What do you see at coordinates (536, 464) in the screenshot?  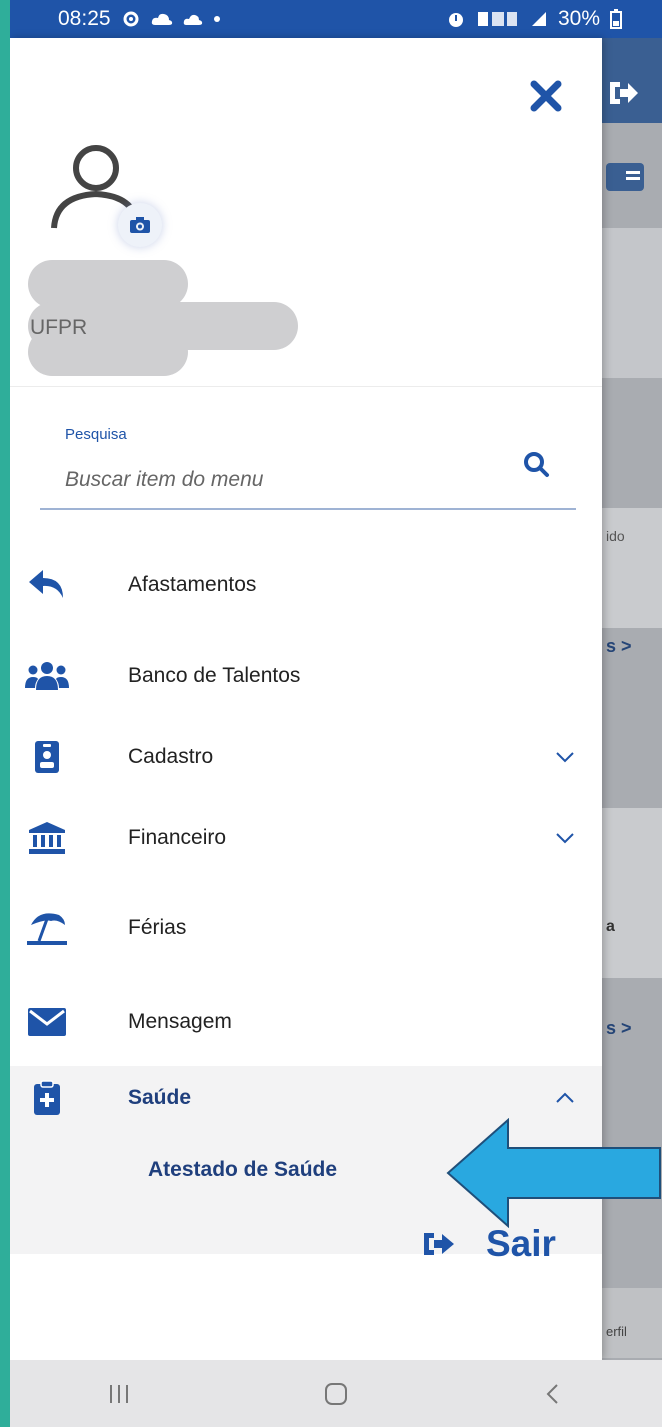 I see `search-icon` at bounding box center [536, 464].